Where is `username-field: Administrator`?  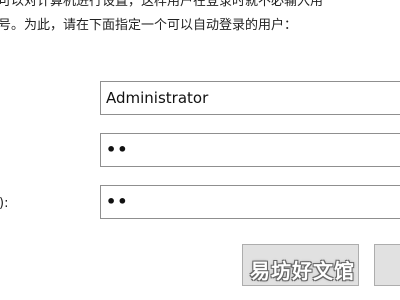
username-field: Administrator is located at coordinates (250, 98).